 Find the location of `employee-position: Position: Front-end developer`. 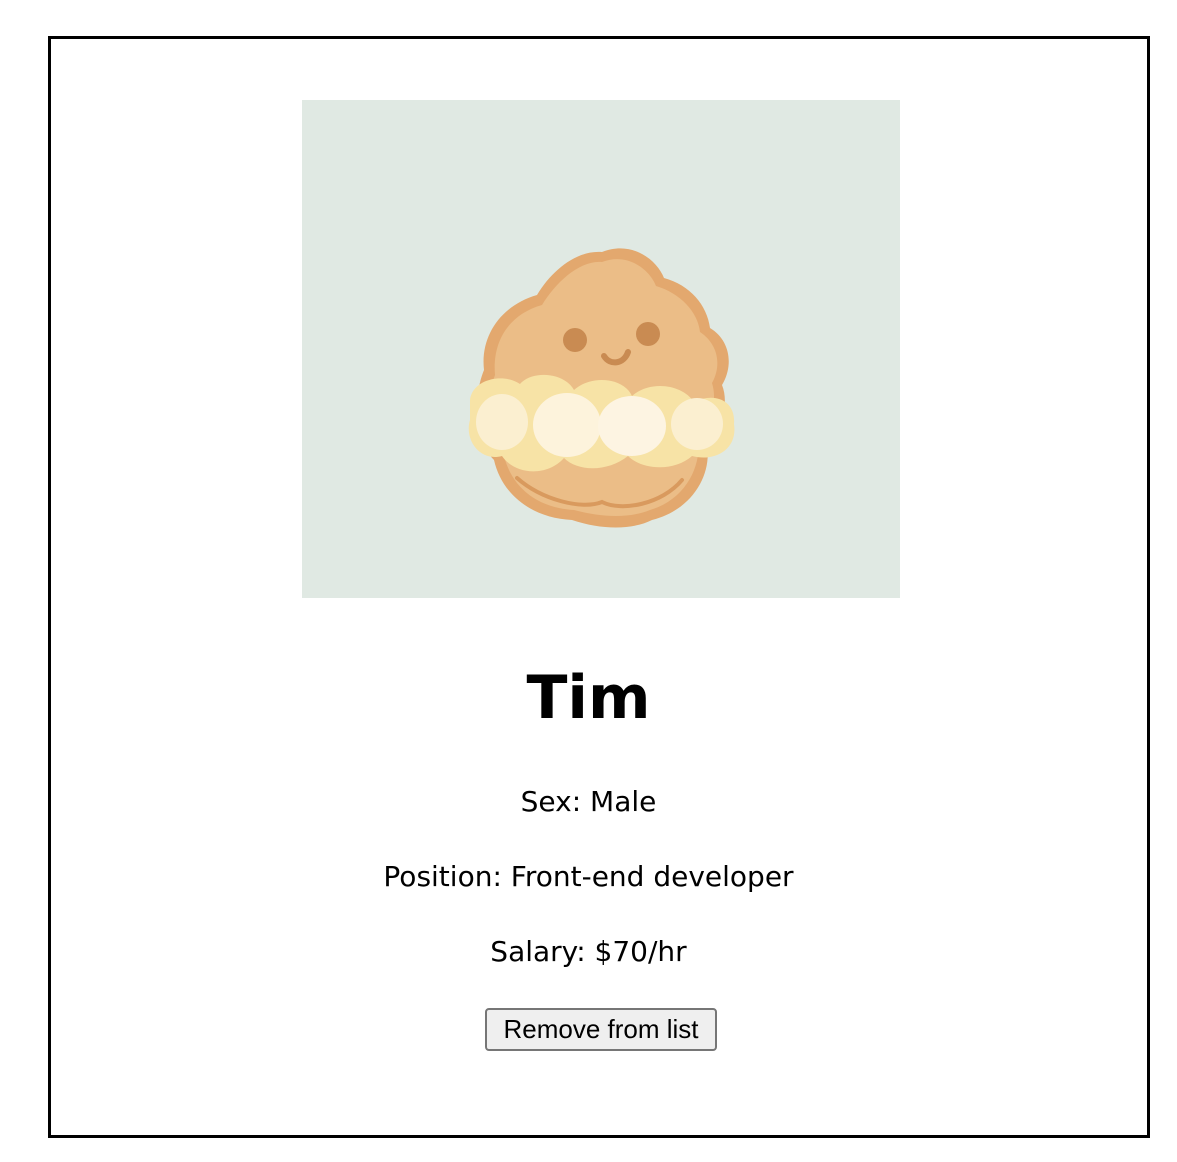

employee-position: Position: Front-end developer is located at coordinates (588, 876).